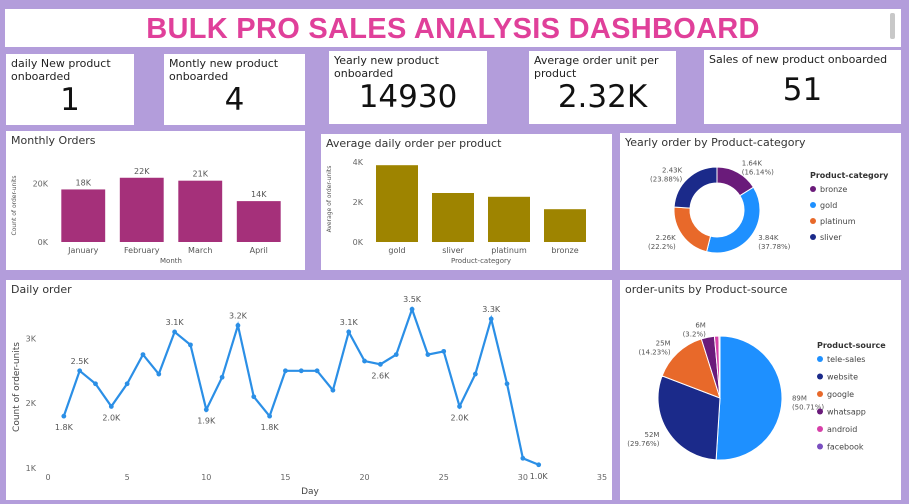 The width and height of the screenshot is (909, 504). I want to click on dashboard-title: BULK PRO SALES ANALYSIS DASHBOARD, so click(453, 29).